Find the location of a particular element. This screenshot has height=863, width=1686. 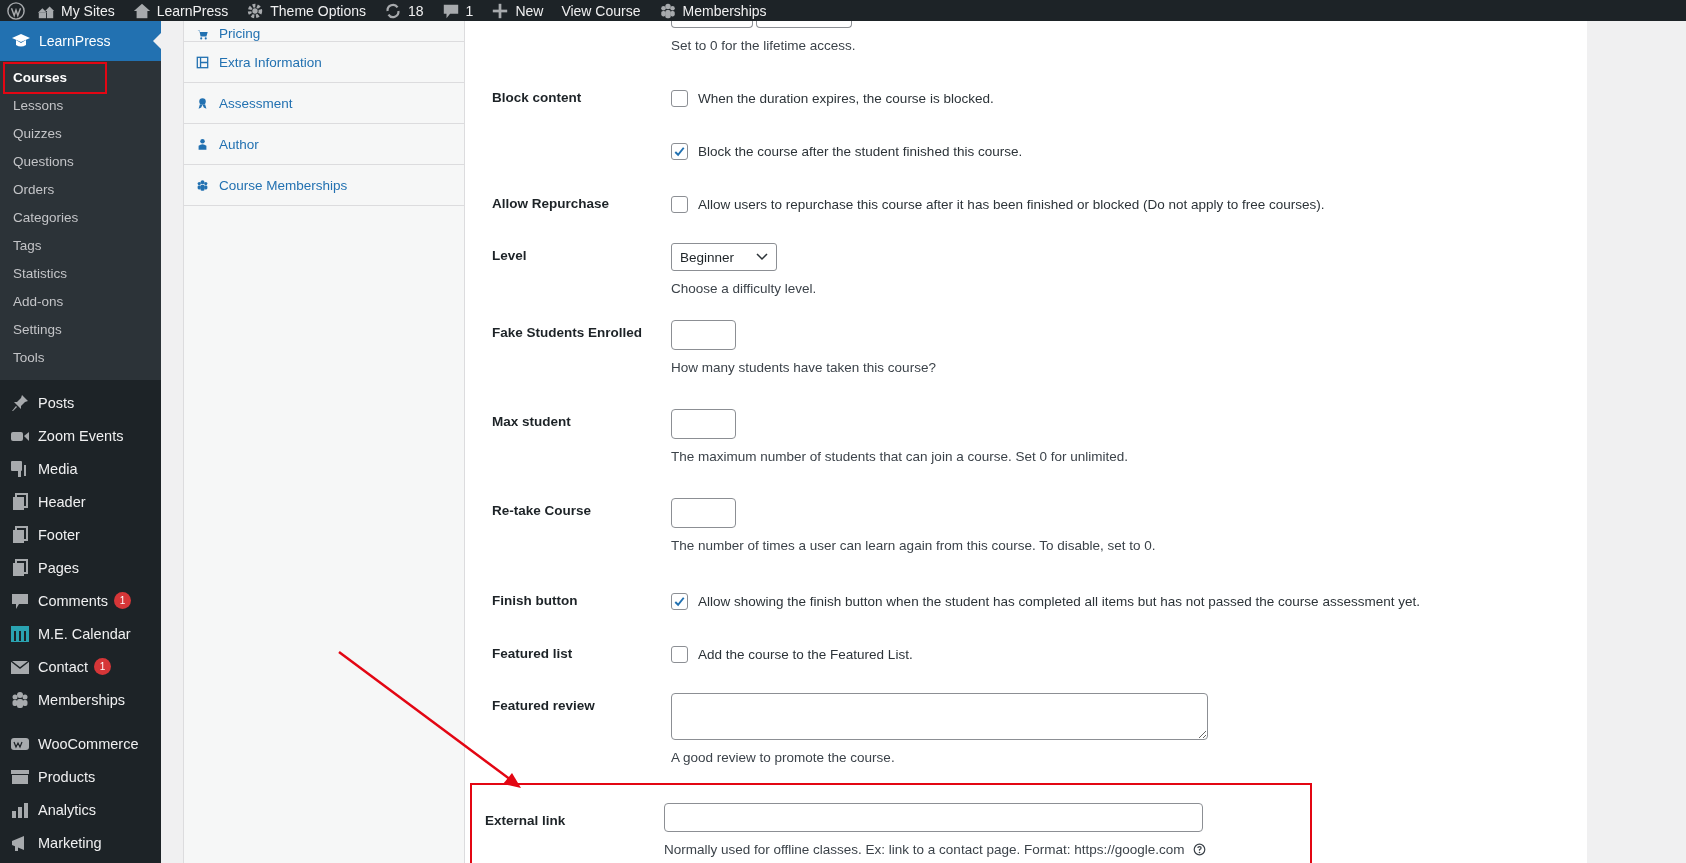

sidebar-menu-item: Zoom Events is located at coordinates (80, 435).